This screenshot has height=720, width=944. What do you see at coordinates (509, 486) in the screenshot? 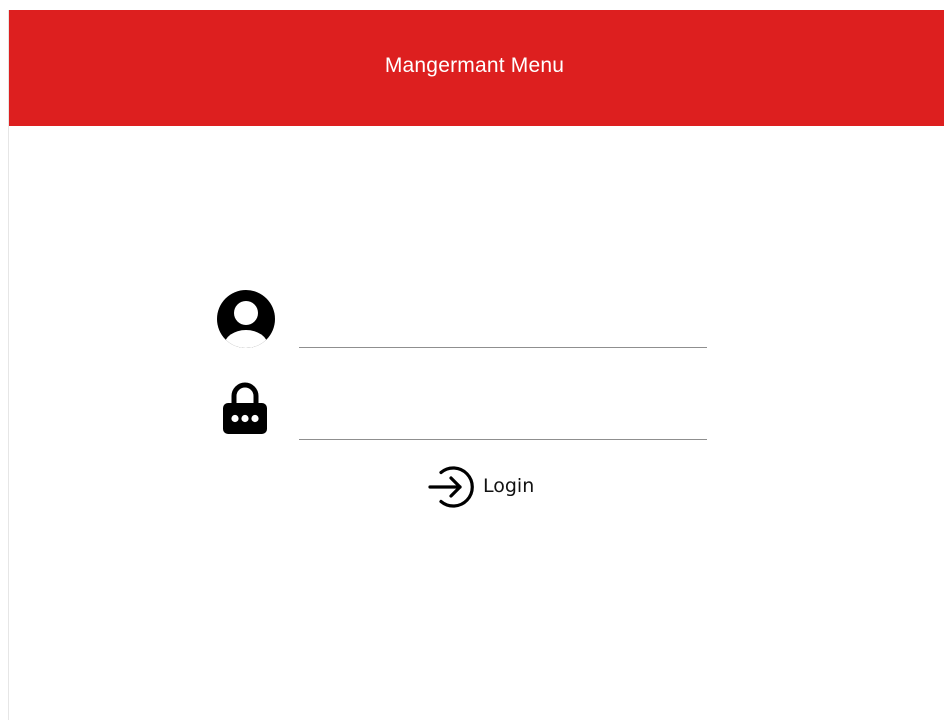
I see `login-button-label: Login` at bounding box center [509, 486].